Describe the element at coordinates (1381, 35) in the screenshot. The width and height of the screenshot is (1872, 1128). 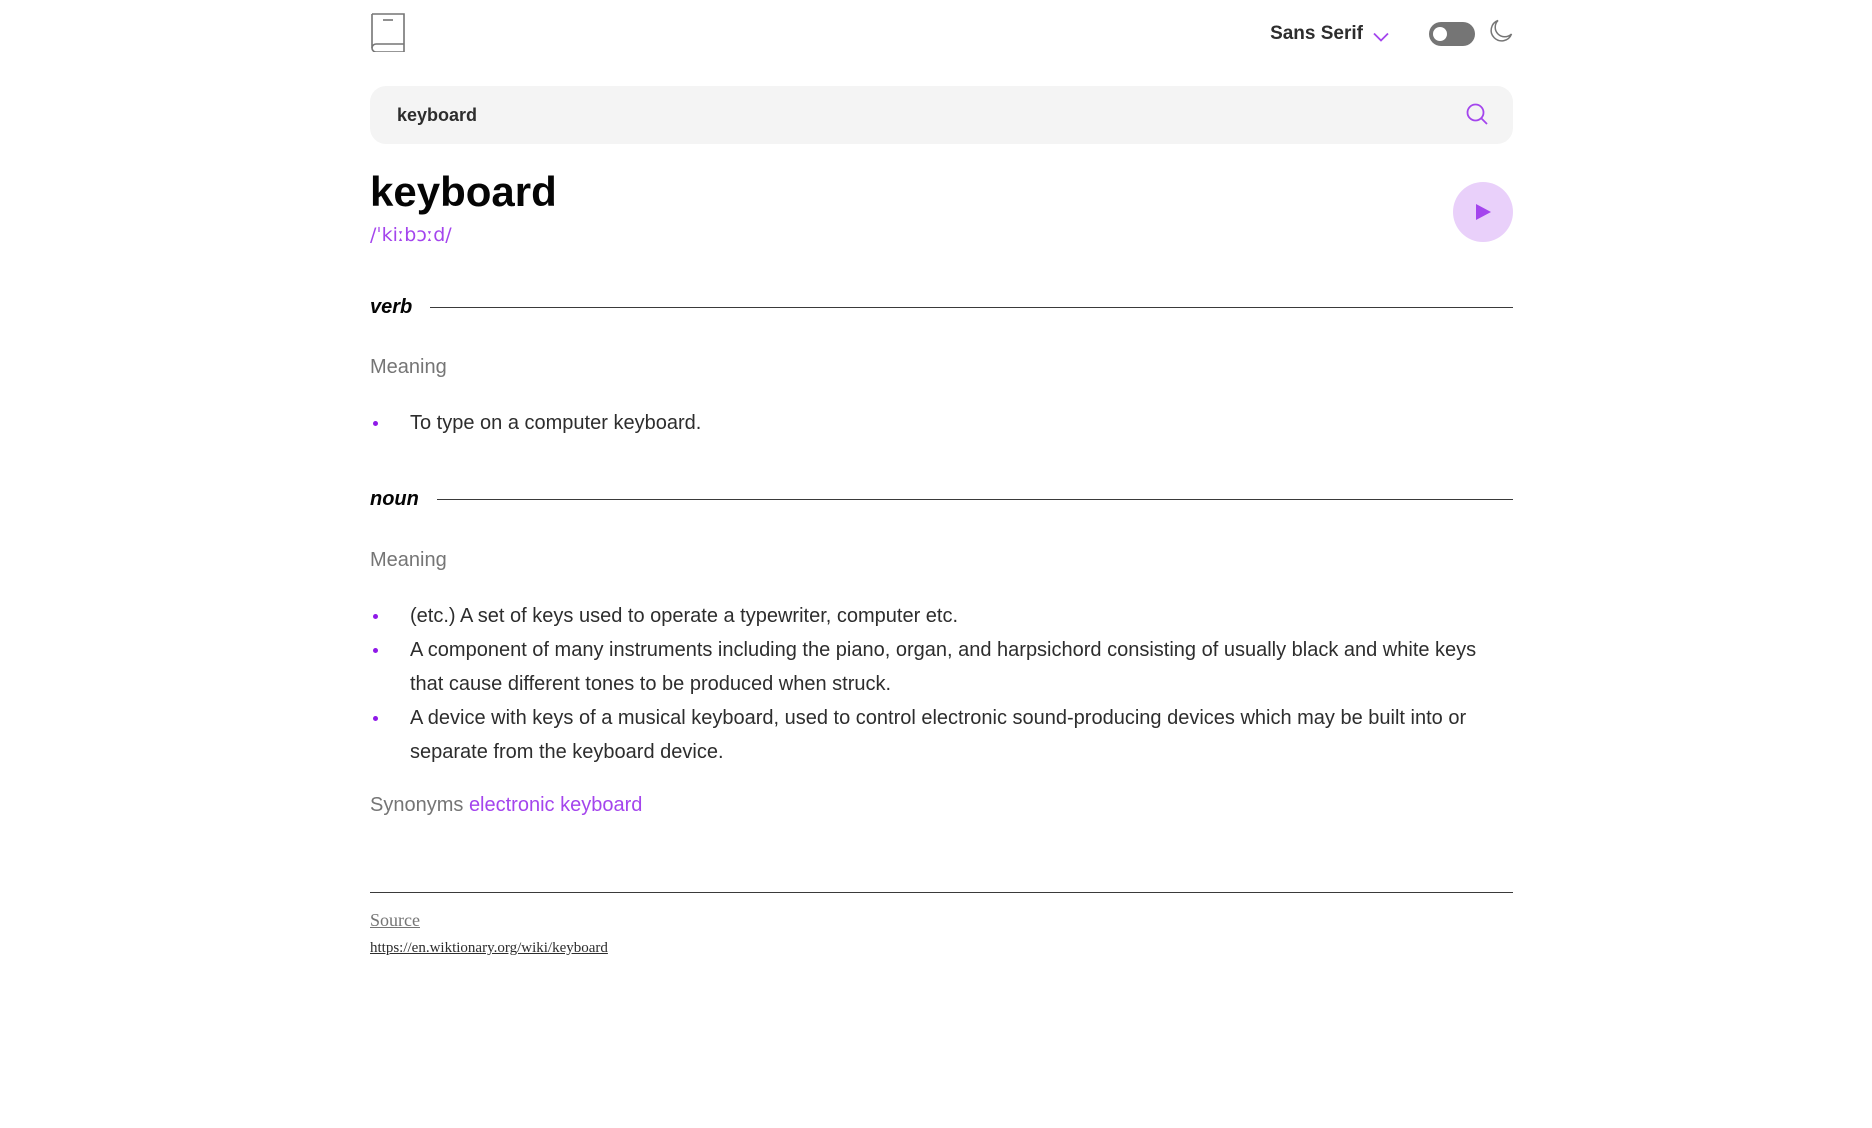
I see `chevron-down-icon` at that location.